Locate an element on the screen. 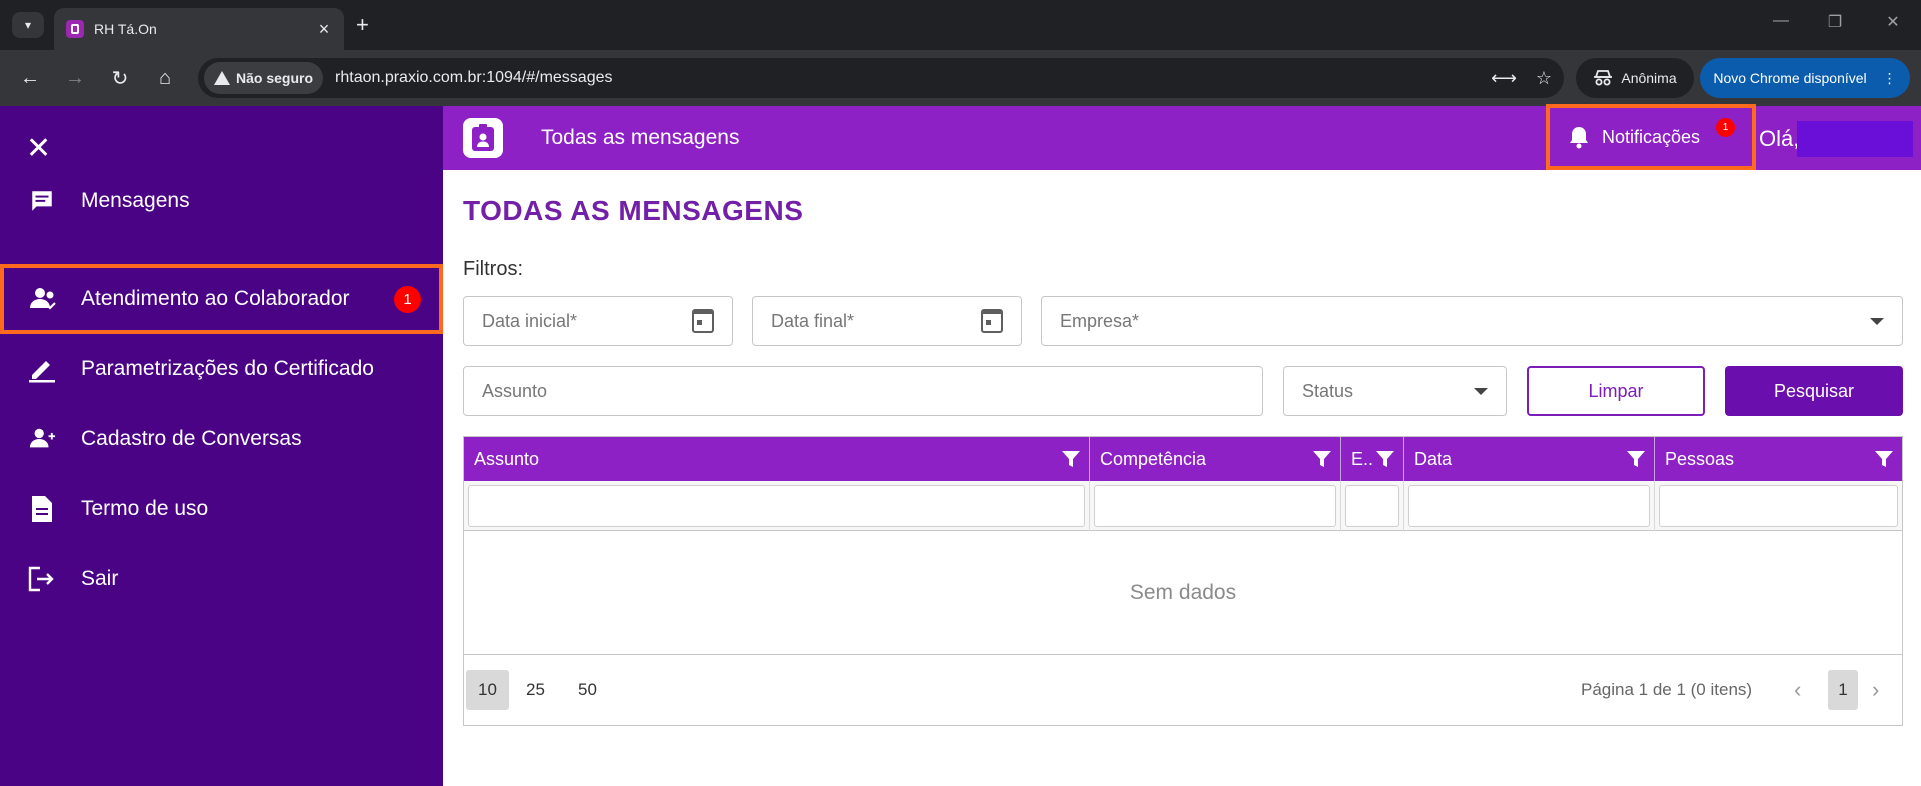 The width and height of the screenshot is (1921, 786). status-placeholder: Status is located at coordinates (1328, 390).